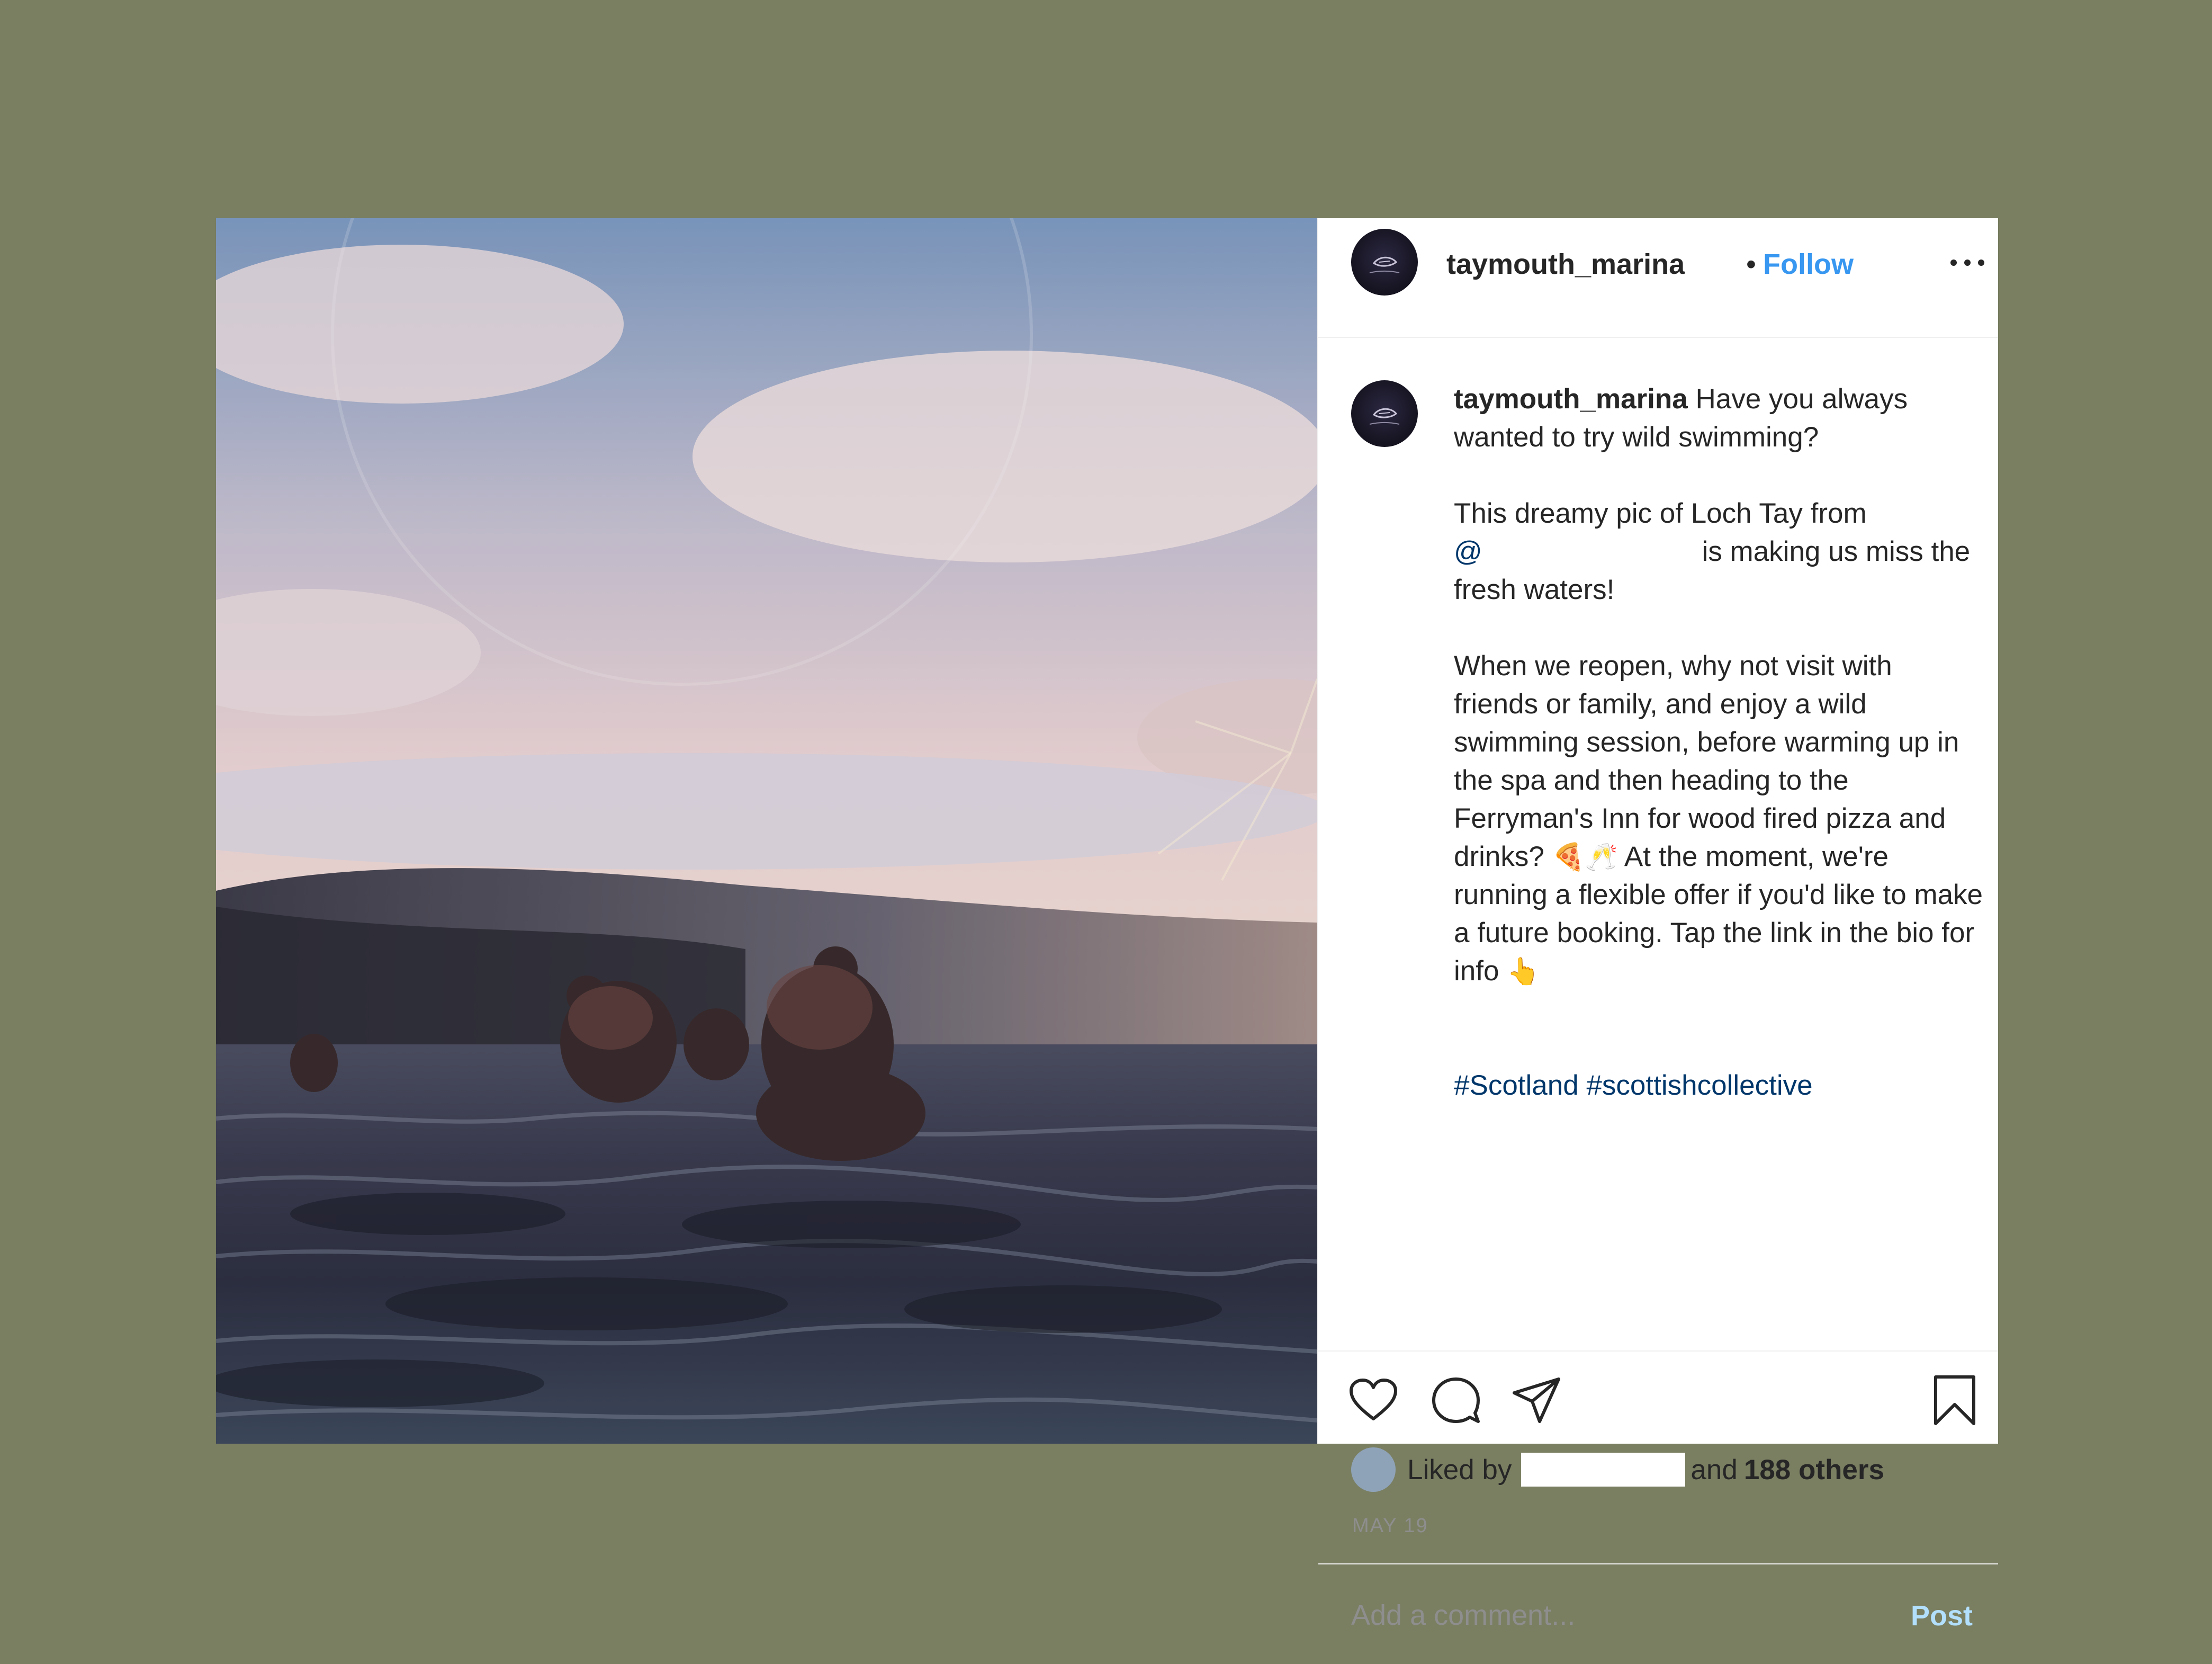  What do you see at coordinates (1459, 1470) in the screenshot?
I see `liked-by-label: Liked by` at bounding box center [1459, 1470].